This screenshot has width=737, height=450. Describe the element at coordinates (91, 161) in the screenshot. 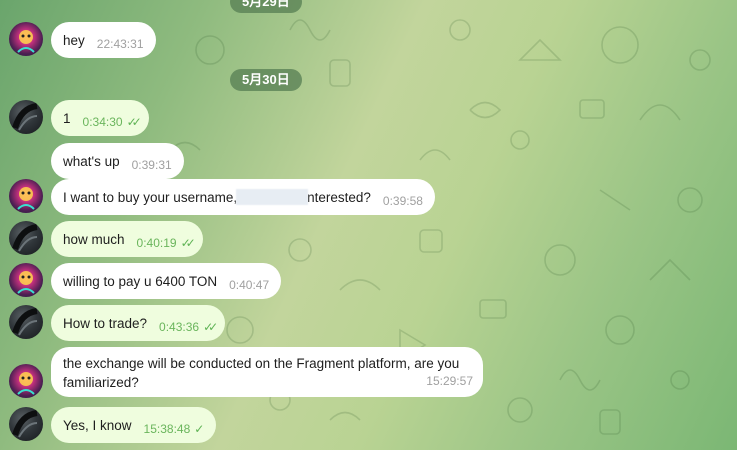

I see `message-text: what's up` at that location.